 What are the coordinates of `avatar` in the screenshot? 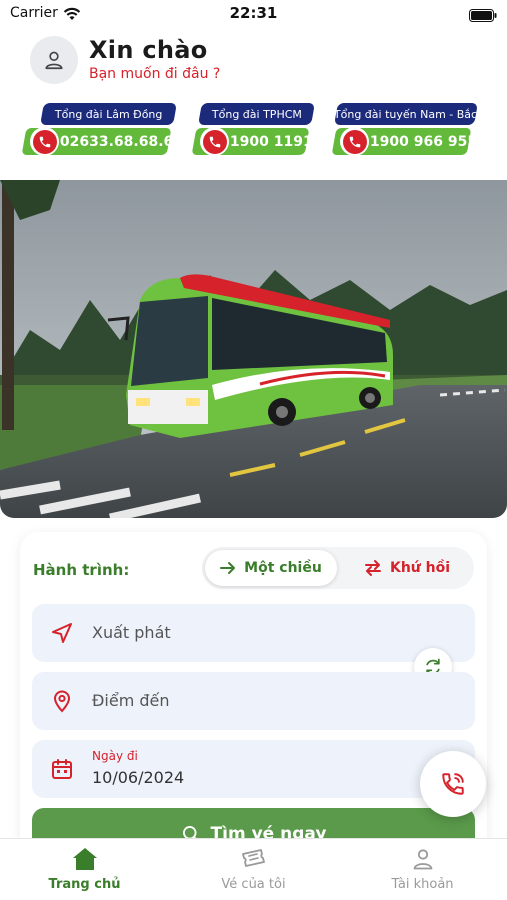 It's located at (54, 60).